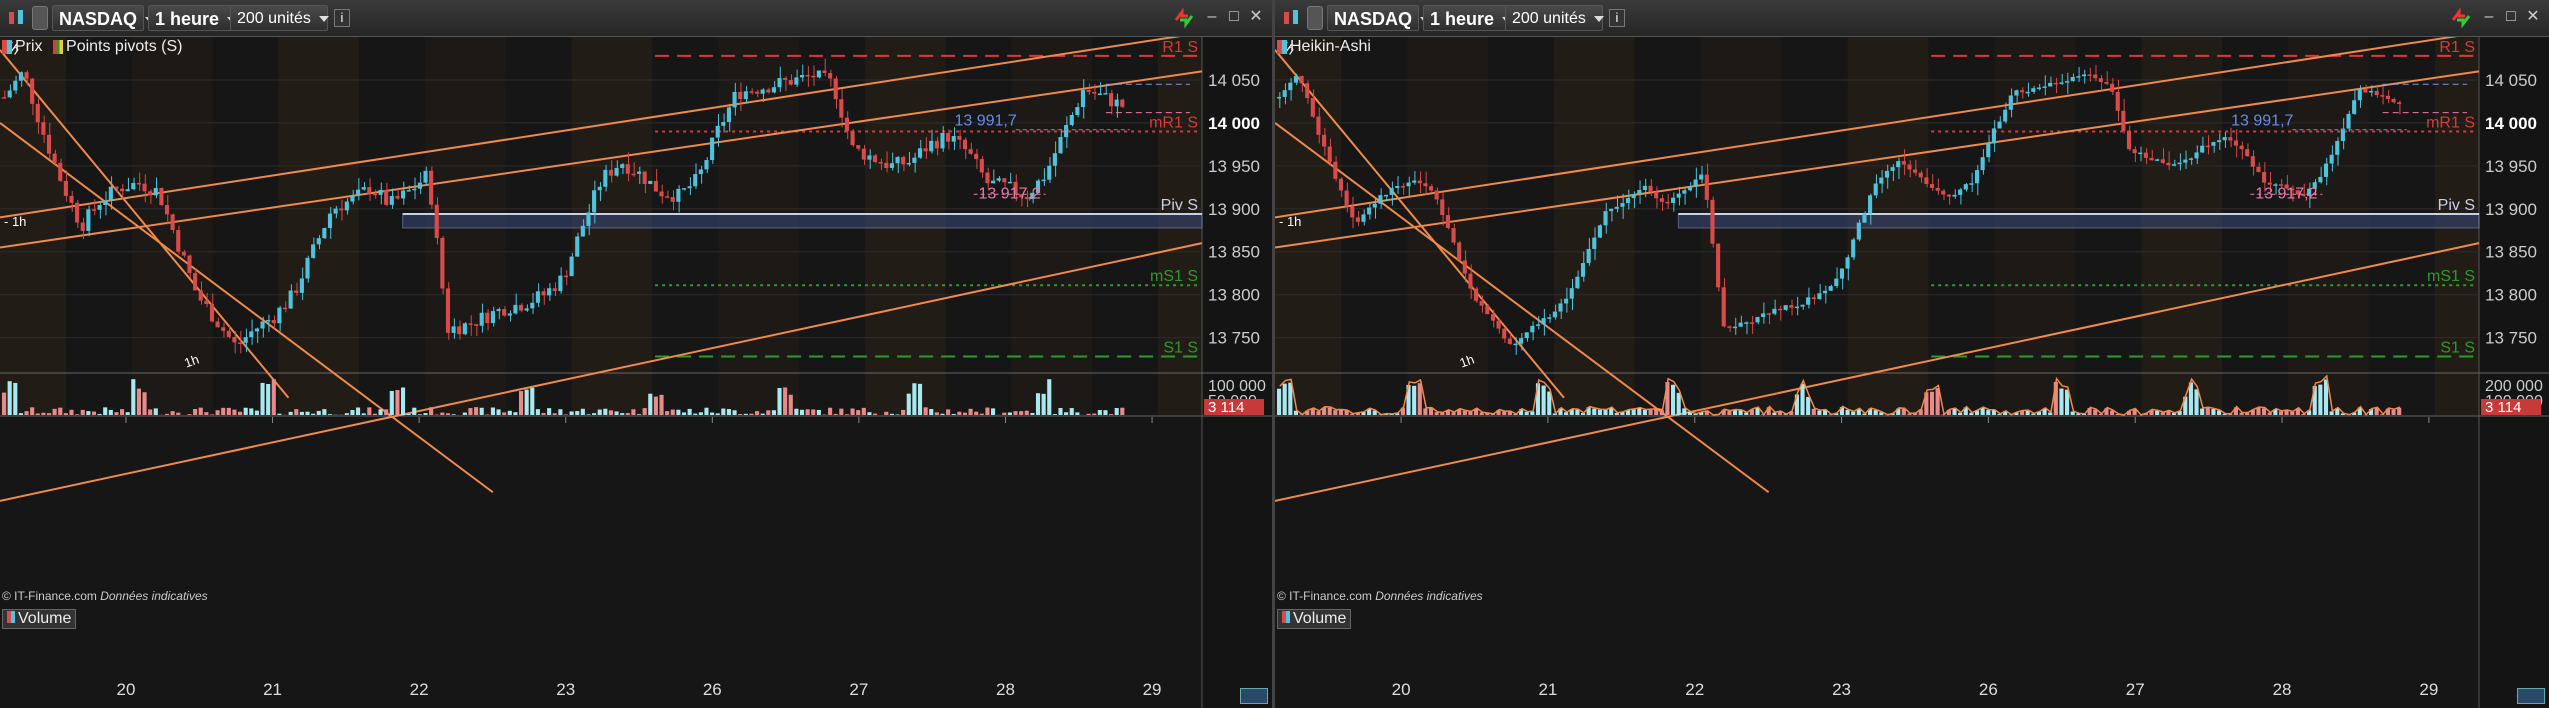 This screenshot has height=708, width=2549. Describe the element at coordinates (2511, 295) in the screenshot. I see `y-tick-label: 13 800` at that location.